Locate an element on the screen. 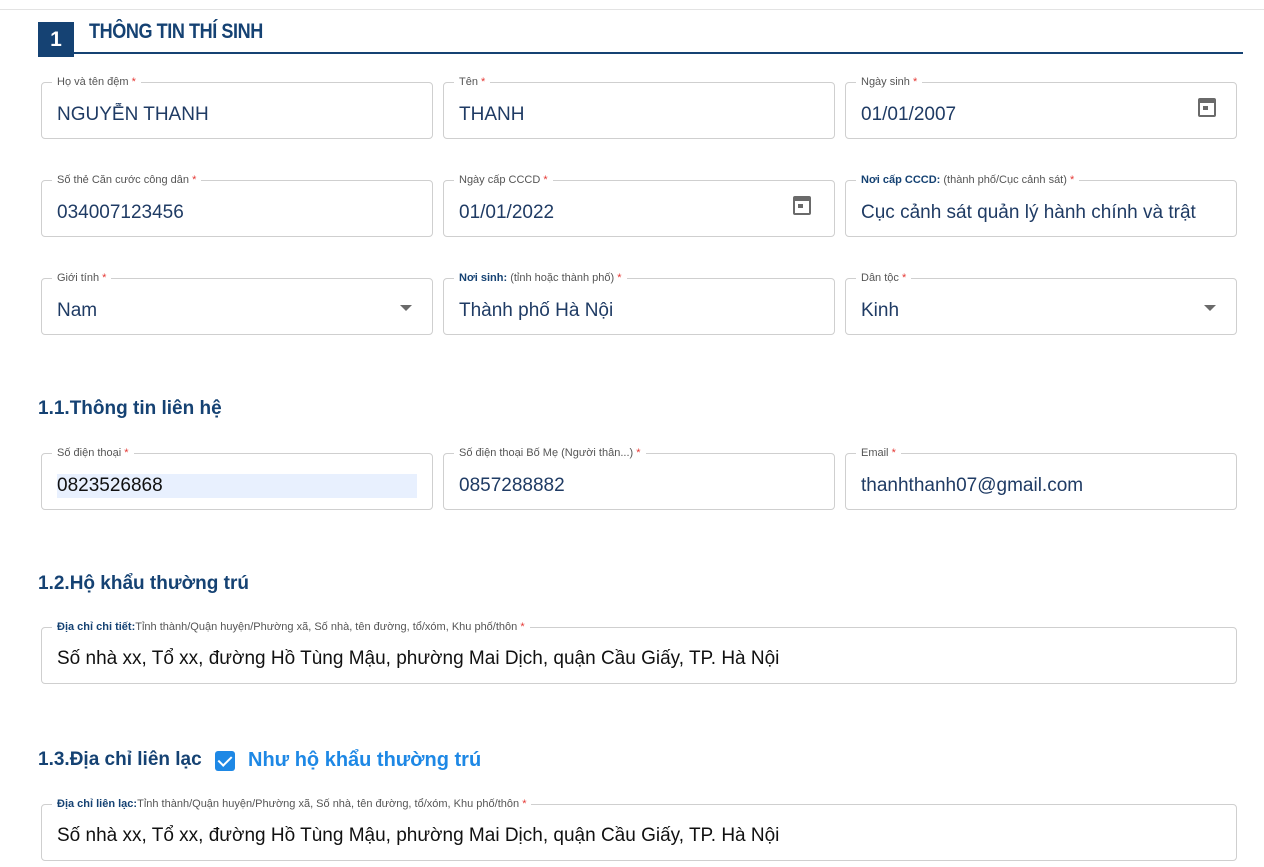  email-label: Email * is located at coordinates (878, 453).